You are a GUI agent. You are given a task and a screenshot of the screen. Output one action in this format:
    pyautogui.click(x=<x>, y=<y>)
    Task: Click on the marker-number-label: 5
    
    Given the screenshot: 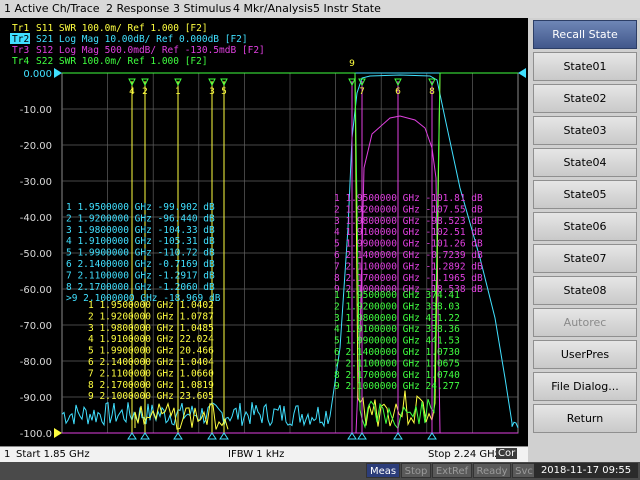 What is the action you would take?
    pyautogui.click(x=224, y=92)
    